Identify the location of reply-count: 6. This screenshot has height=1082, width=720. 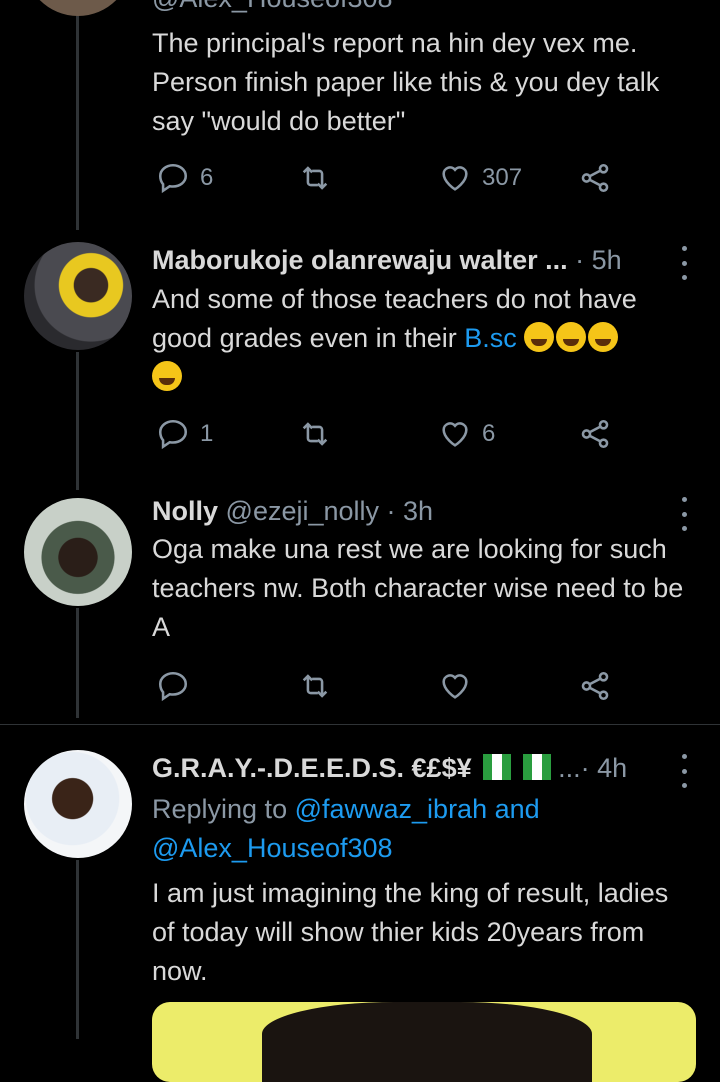
(207, 177).